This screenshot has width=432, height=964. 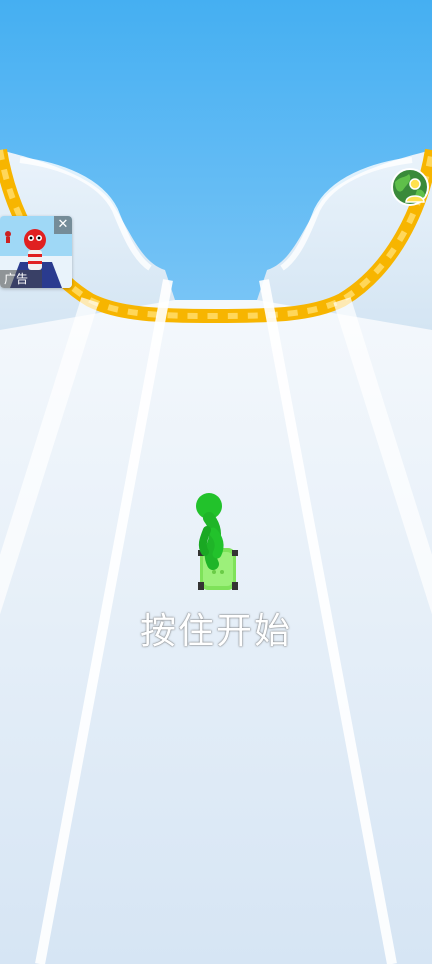 What do you see at coordinates (63, 225) in the screenshot?
I see `ad-close-button: ✕` at bounding box center [63, 225].